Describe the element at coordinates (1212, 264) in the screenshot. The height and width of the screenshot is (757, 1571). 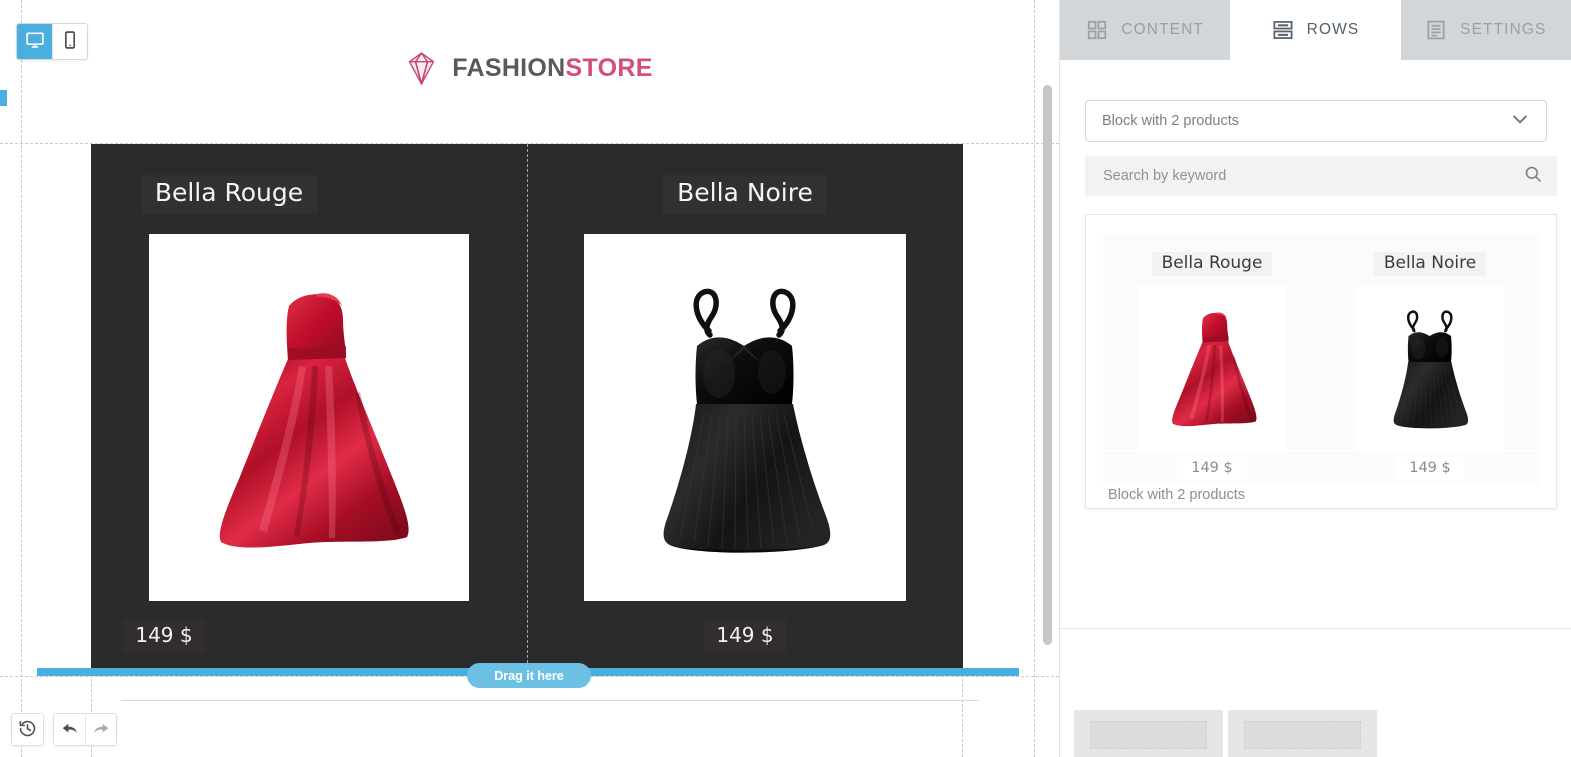
I see `preview-product-title: Bella Rouge` at that location.